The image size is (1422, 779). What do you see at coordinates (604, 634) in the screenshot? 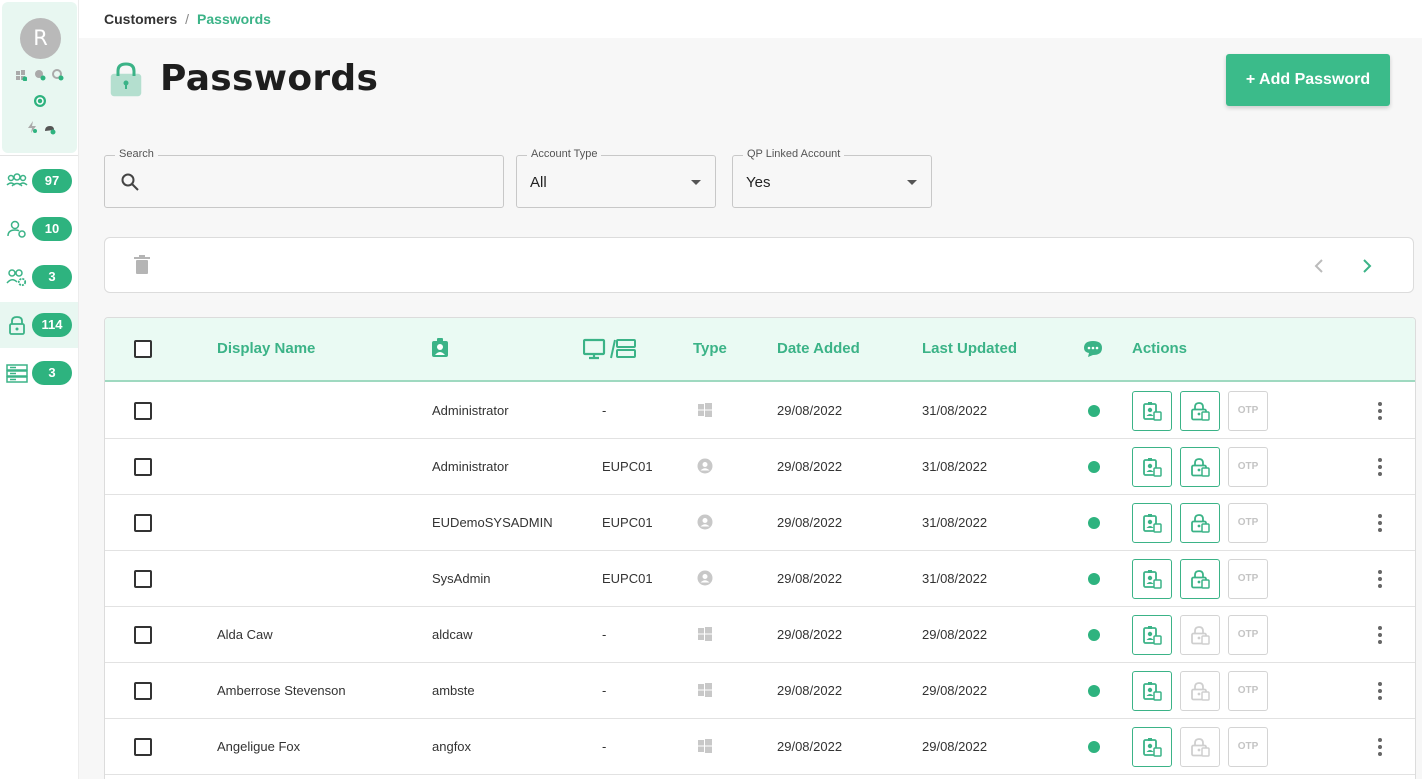
I see `cell-device: -` at bounding box center [604, 634].